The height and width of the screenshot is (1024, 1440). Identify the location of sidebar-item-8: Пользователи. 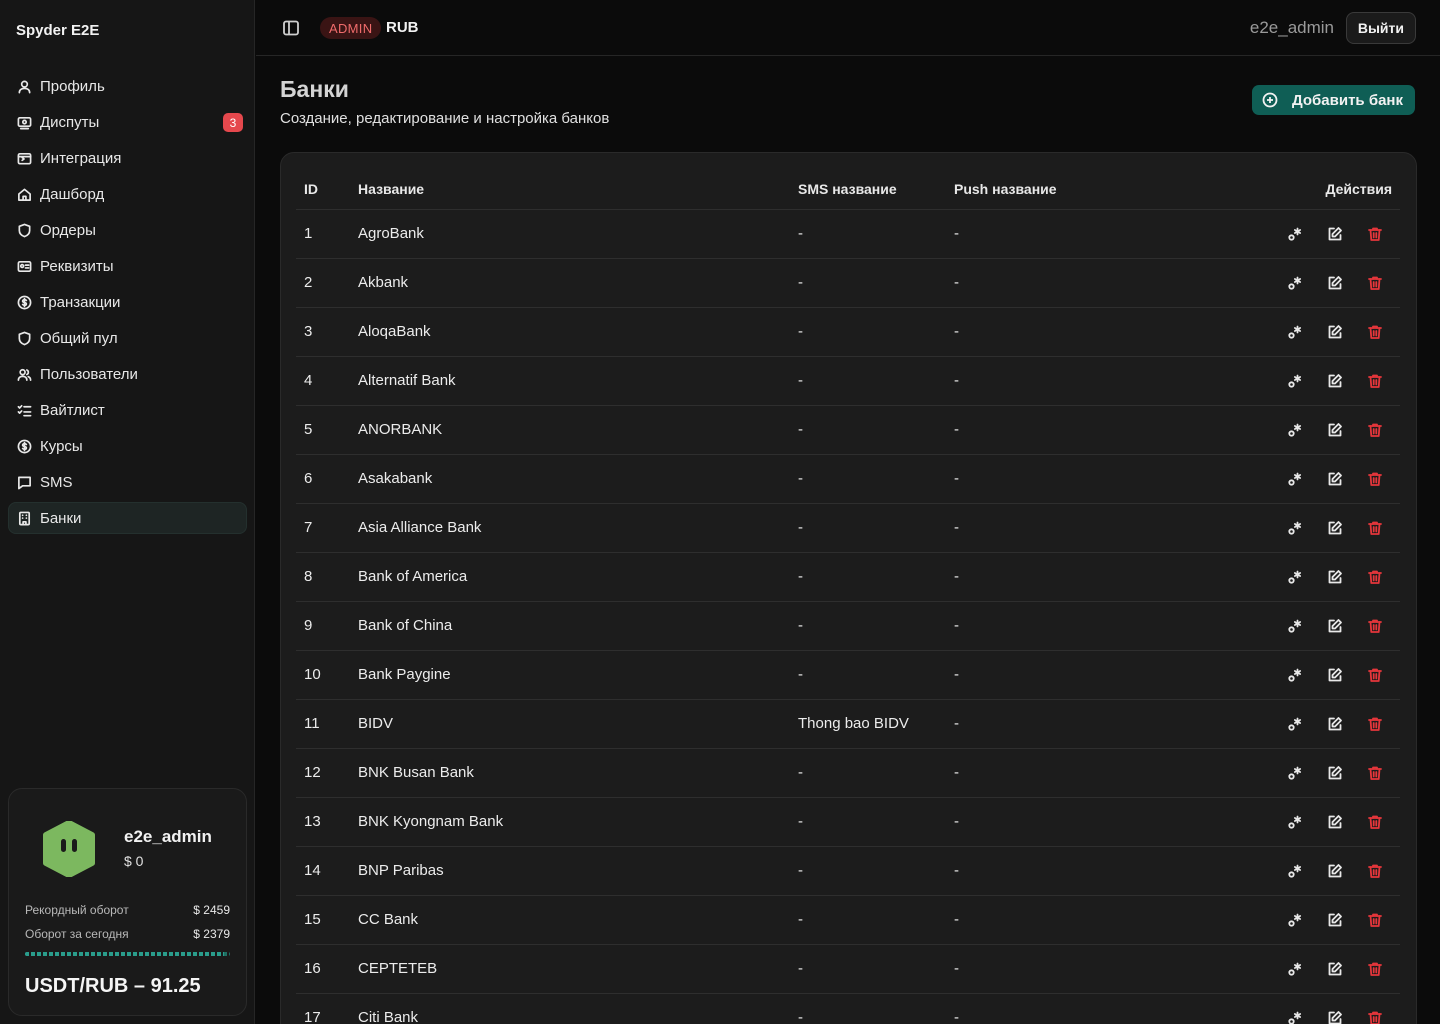
(127, 374).